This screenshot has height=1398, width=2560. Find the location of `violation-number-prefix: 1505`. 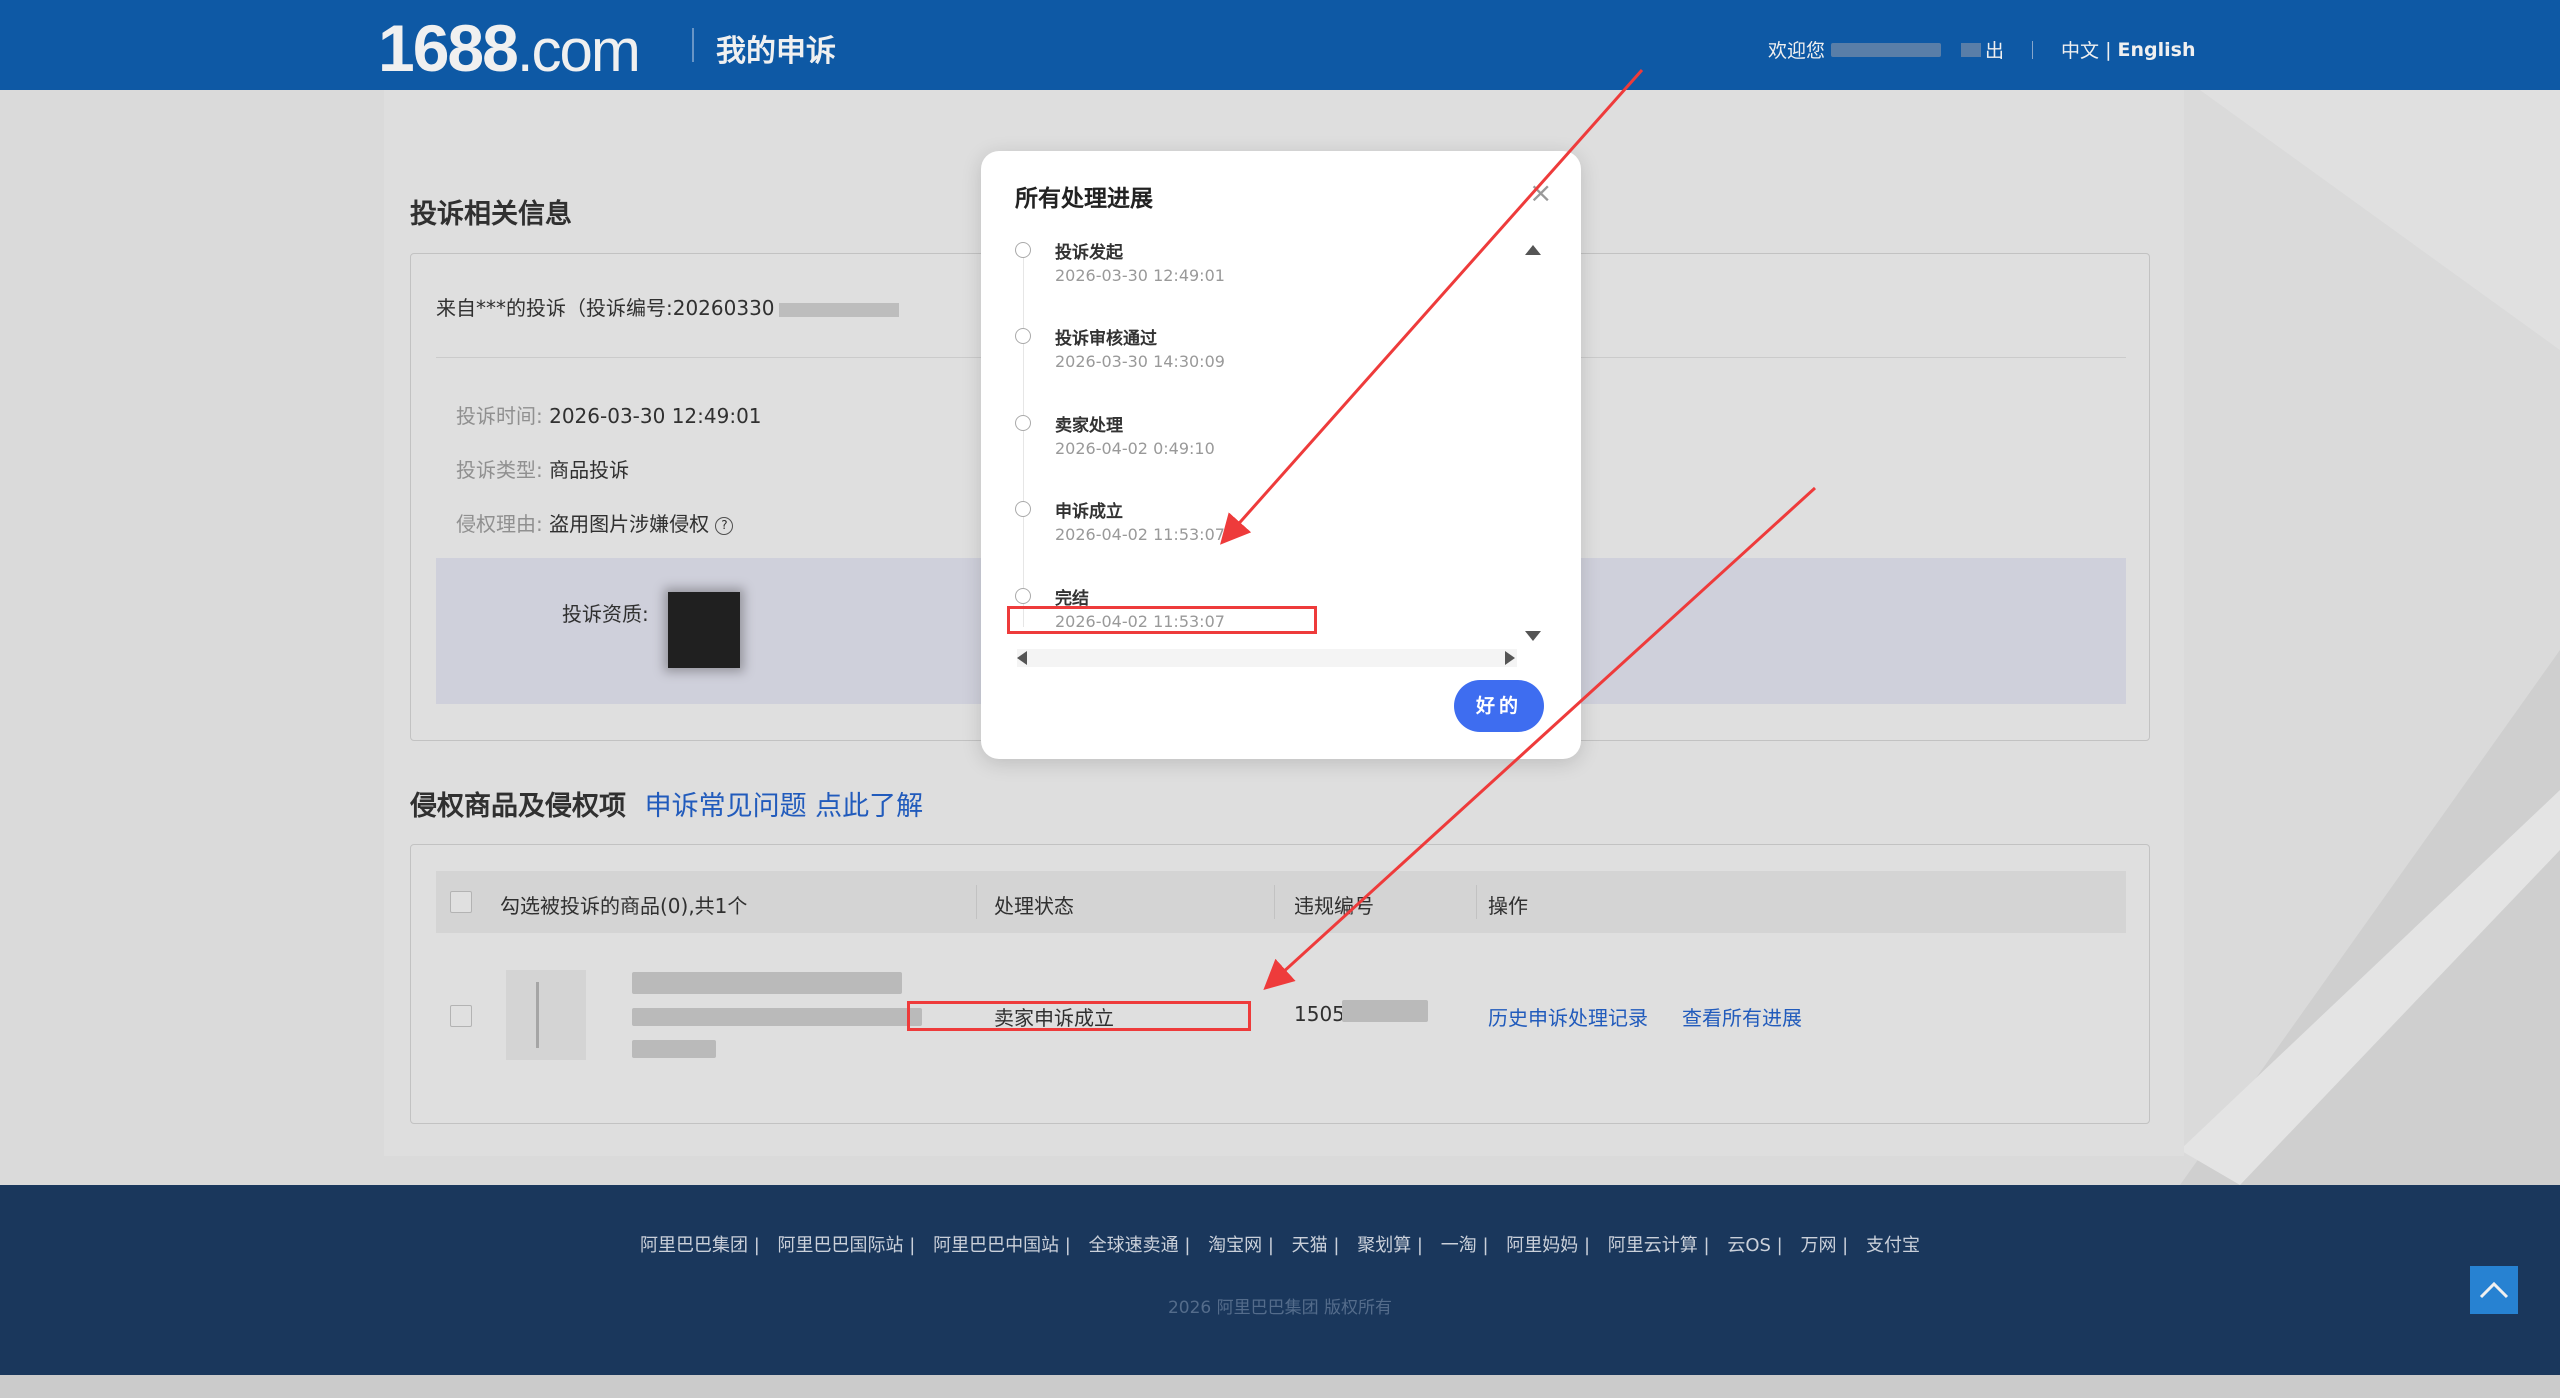

violation-number-prefix: 1505 is located at coordinates (1319, 1014).